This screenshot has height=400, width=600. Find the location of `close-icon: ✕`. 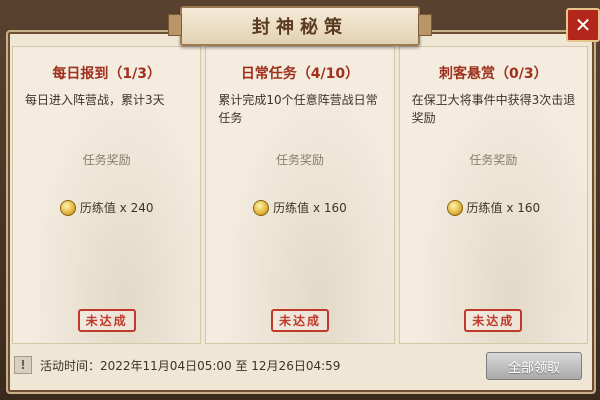

close-icon: ✕ is located at coordinates (583, 25).